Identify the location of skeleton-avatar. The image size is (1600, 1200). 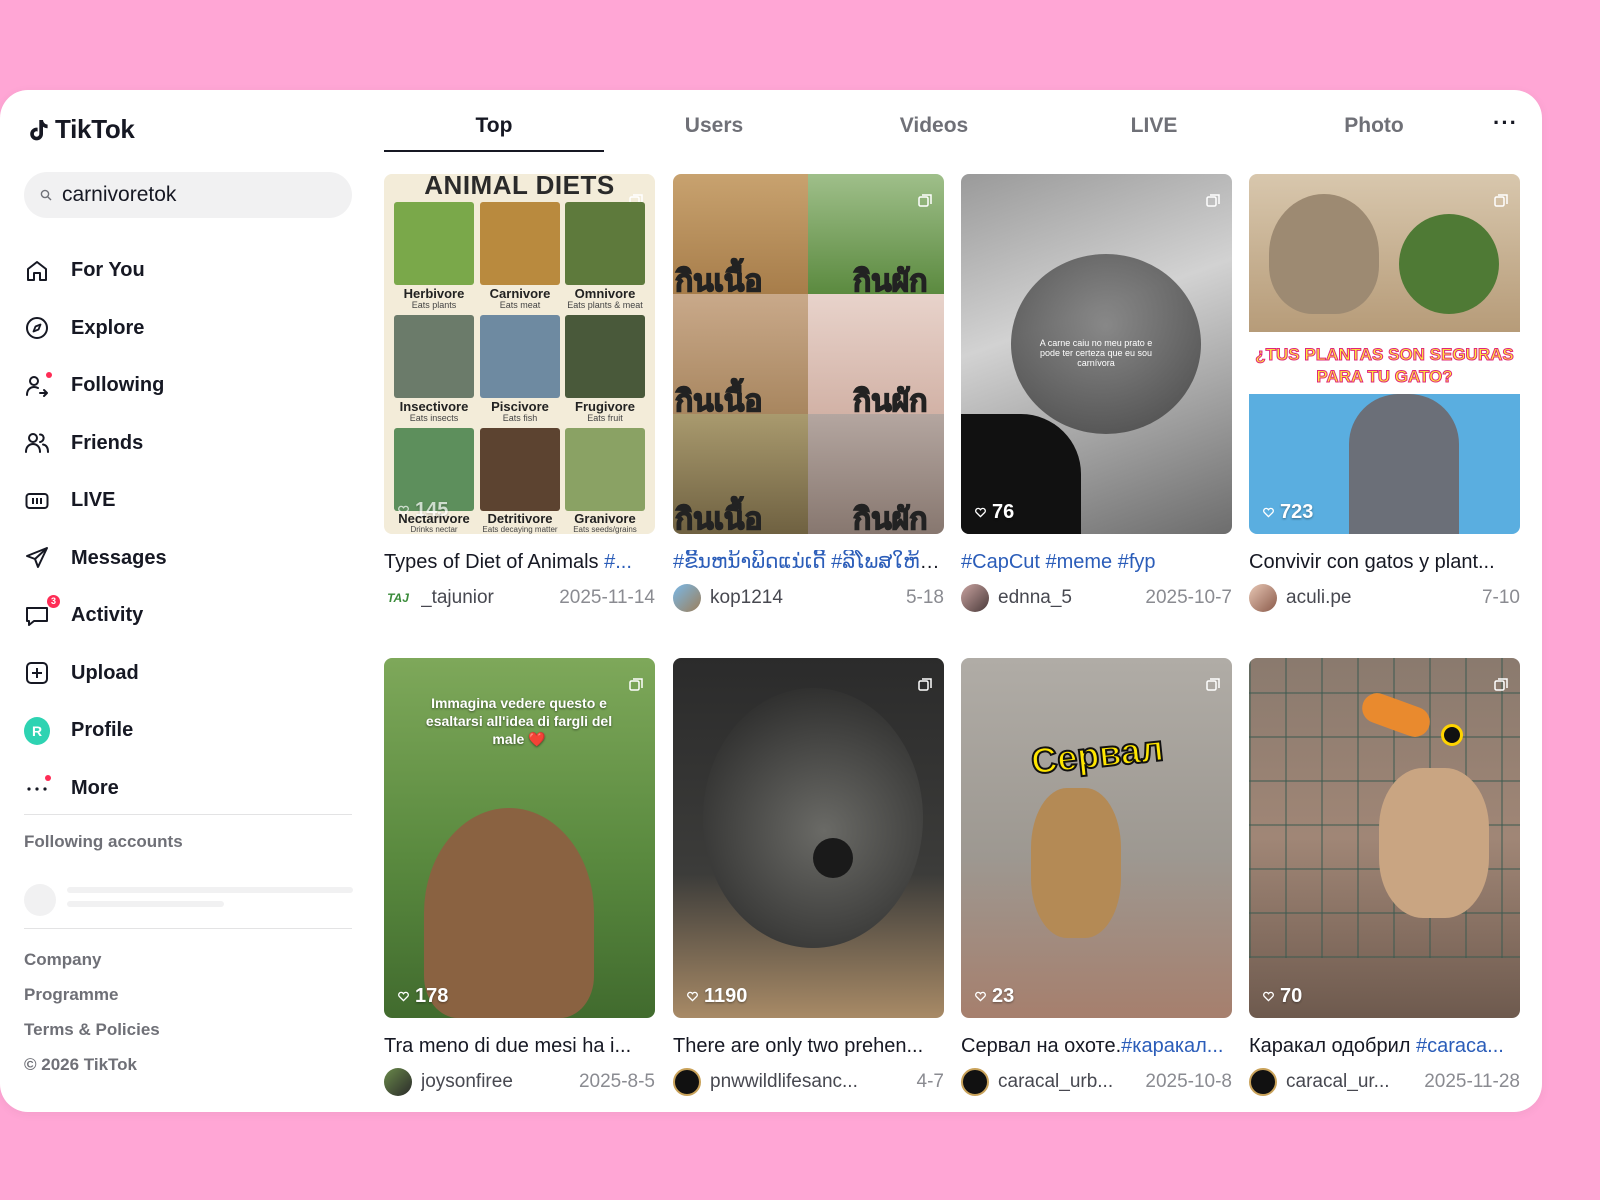
(40, 900).